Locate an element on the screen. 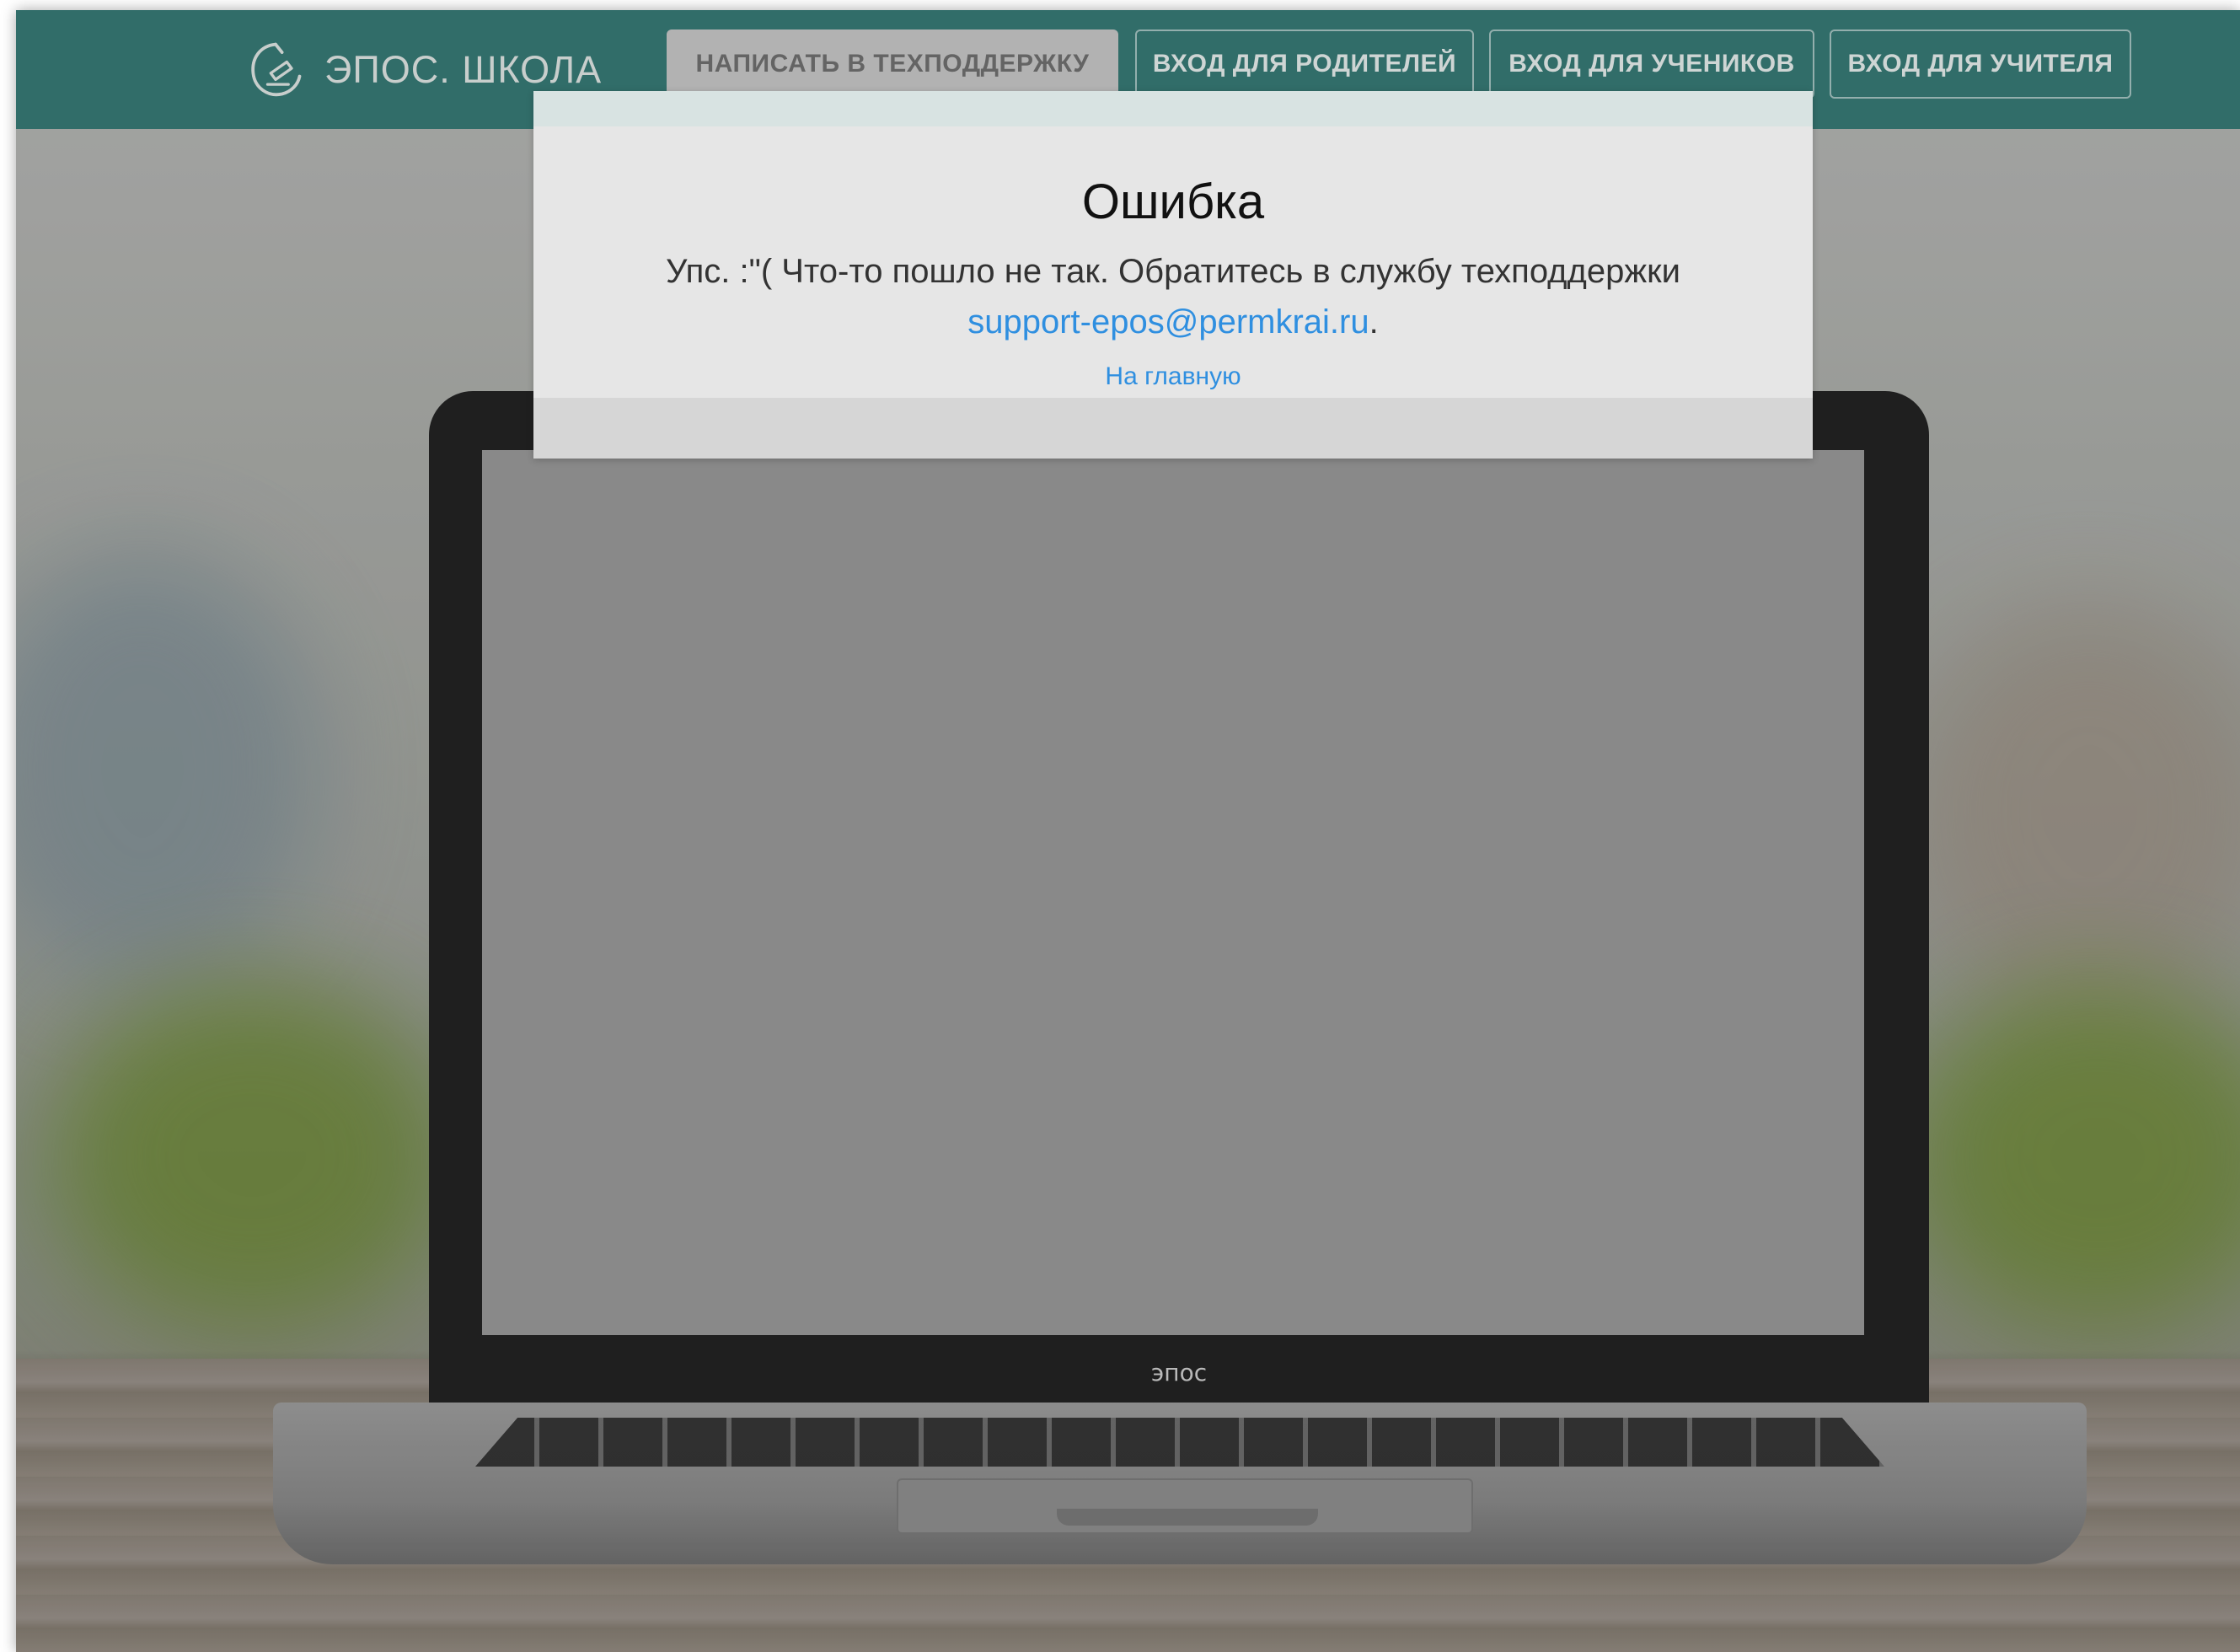  dialog-footer is located at coordinates (1173, 428).